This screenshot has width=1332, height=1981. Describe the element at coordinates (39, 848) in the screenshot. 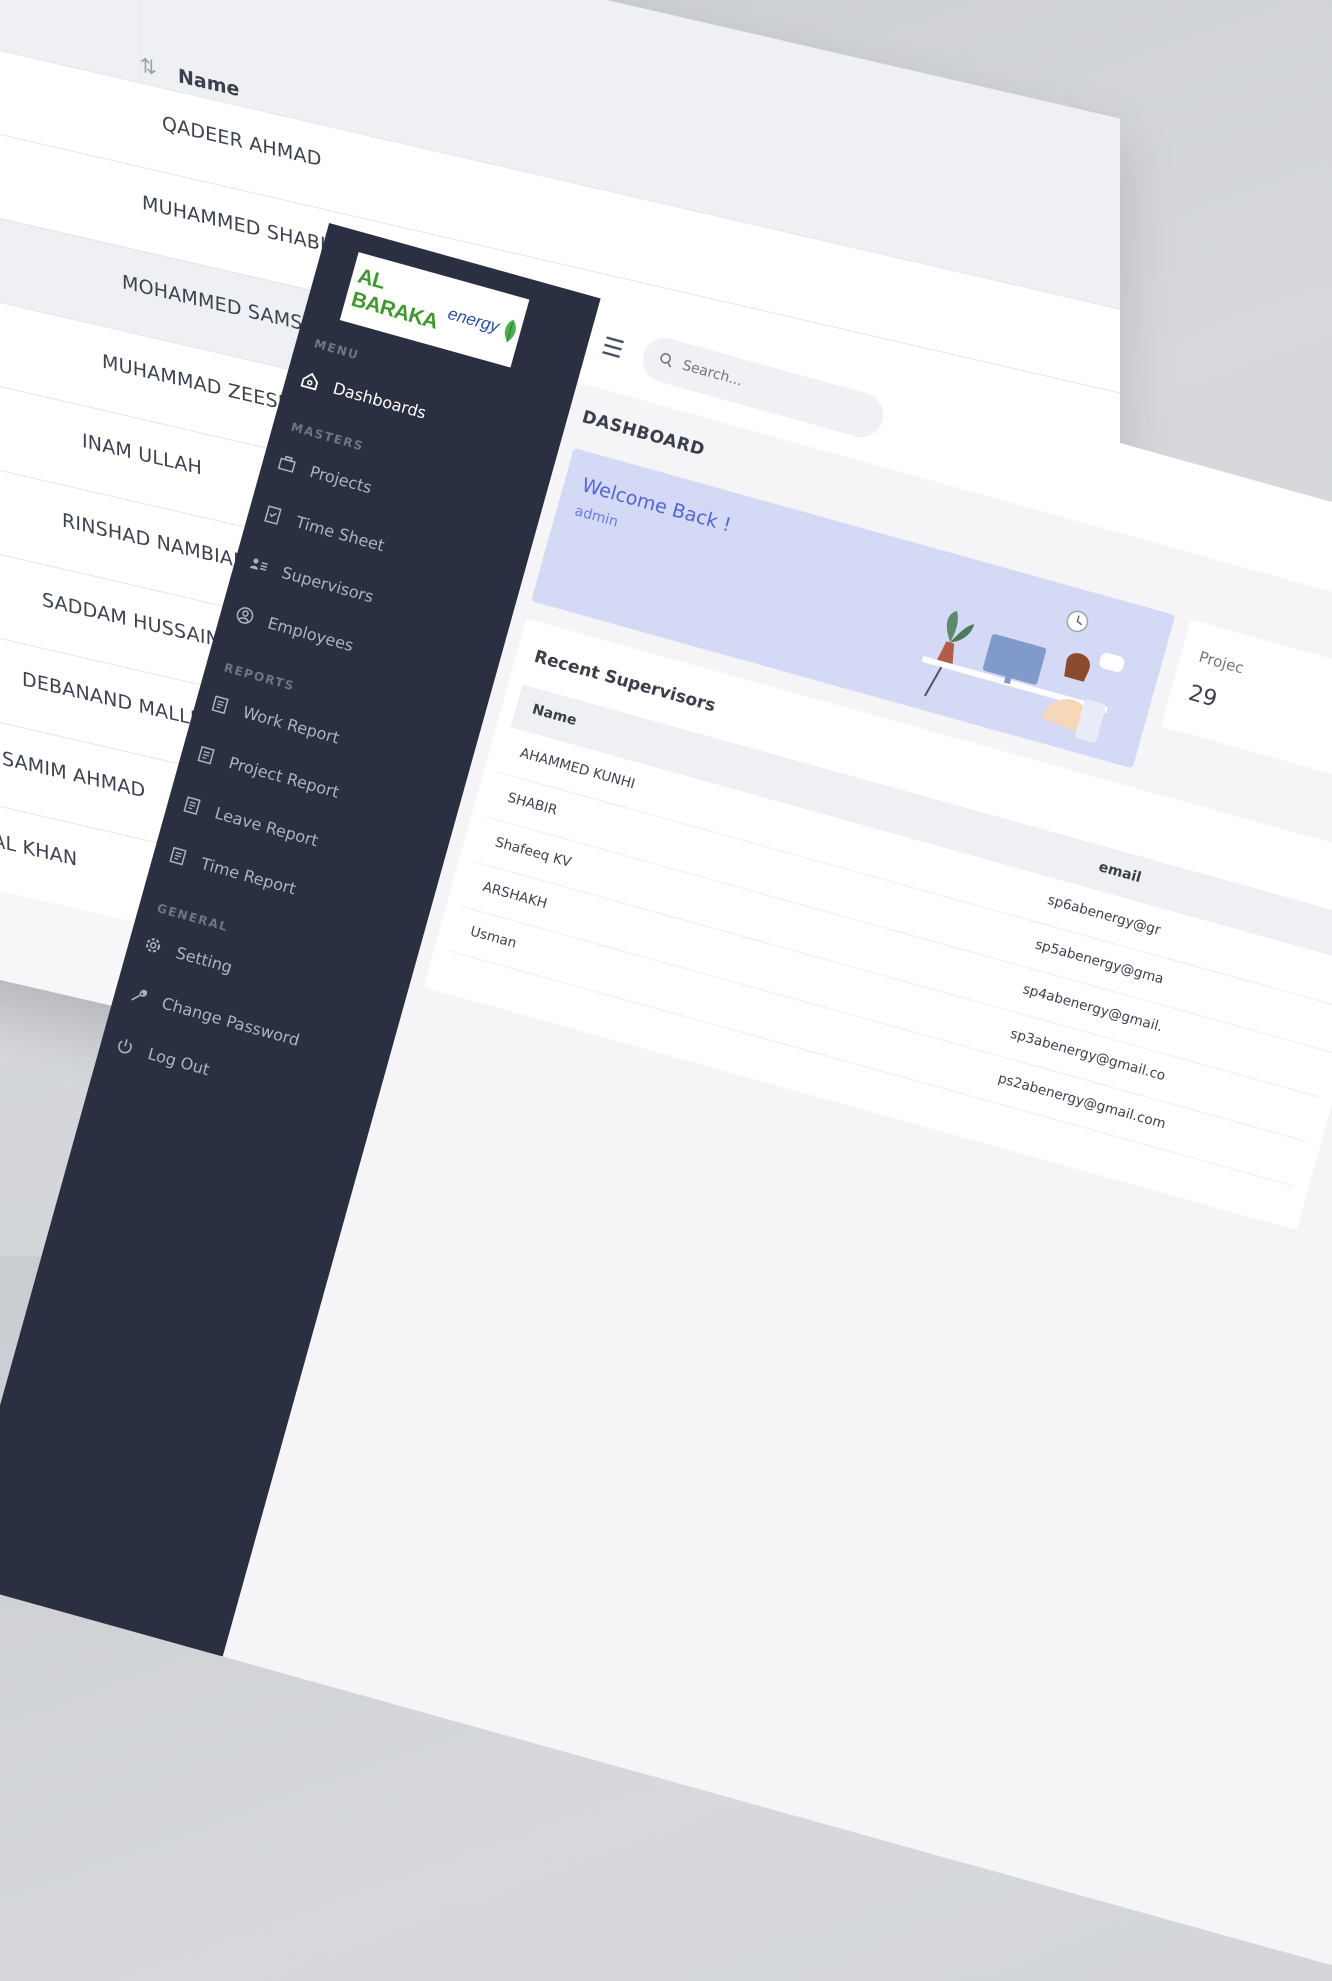

I see `employee-name: TAL KHAN` at that location.